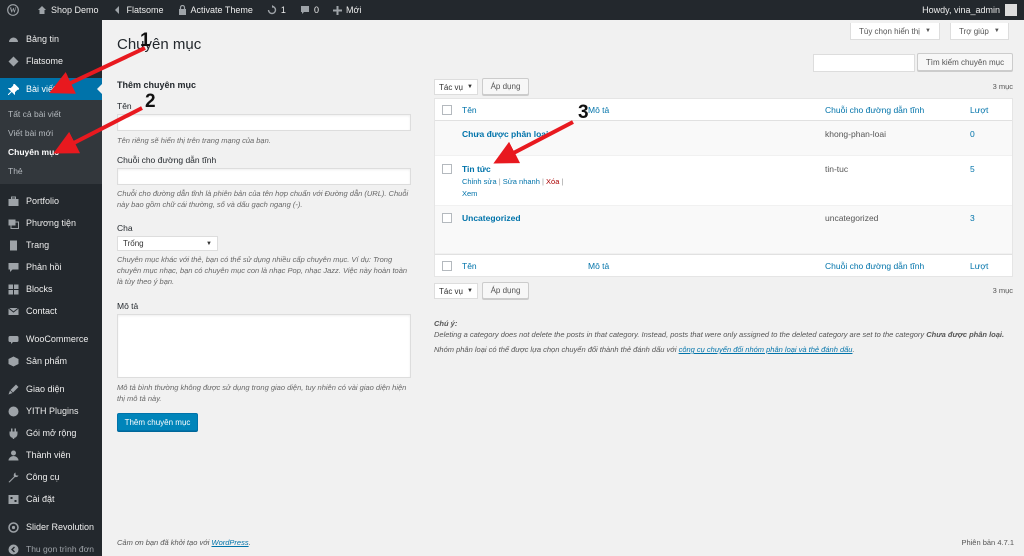  Describe the element at coordinates (598, 266) in the screenshot. I see `column-description-footer: Mô tả` at that location.